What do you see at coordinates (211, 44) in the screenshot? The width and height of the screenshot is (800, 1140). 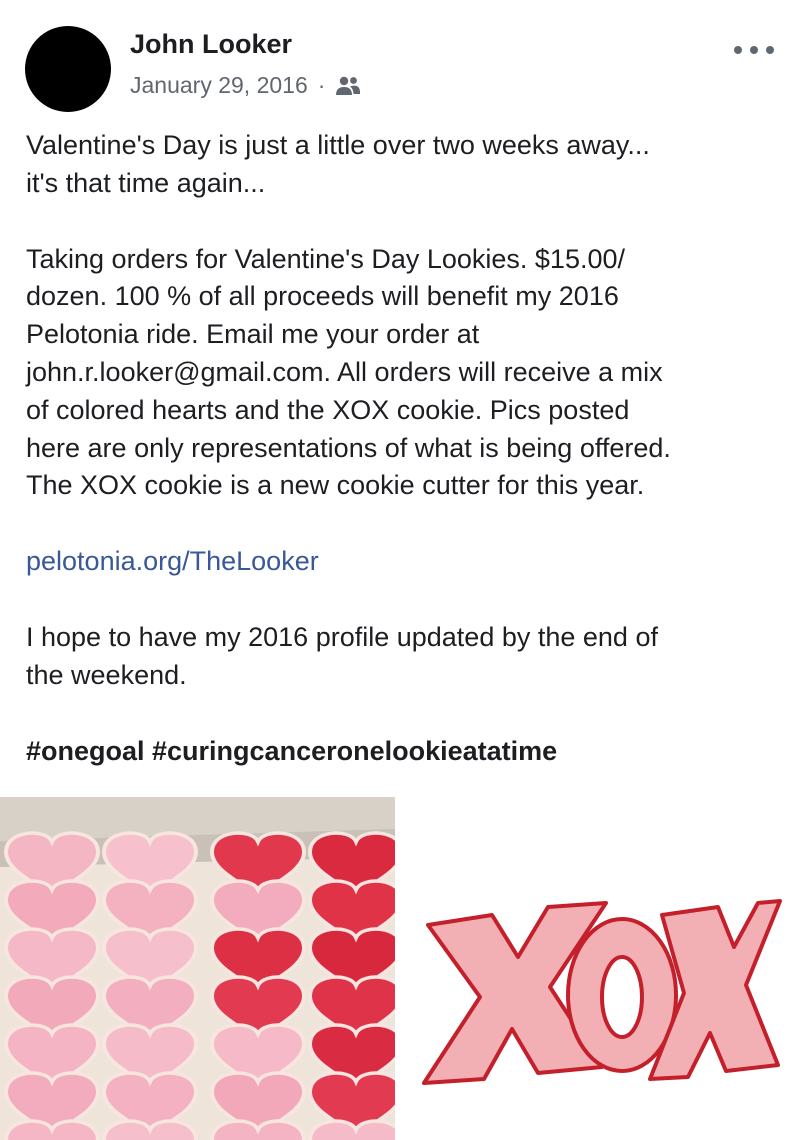 I see `author-name: John Looker` at bounding box center [211, 44].